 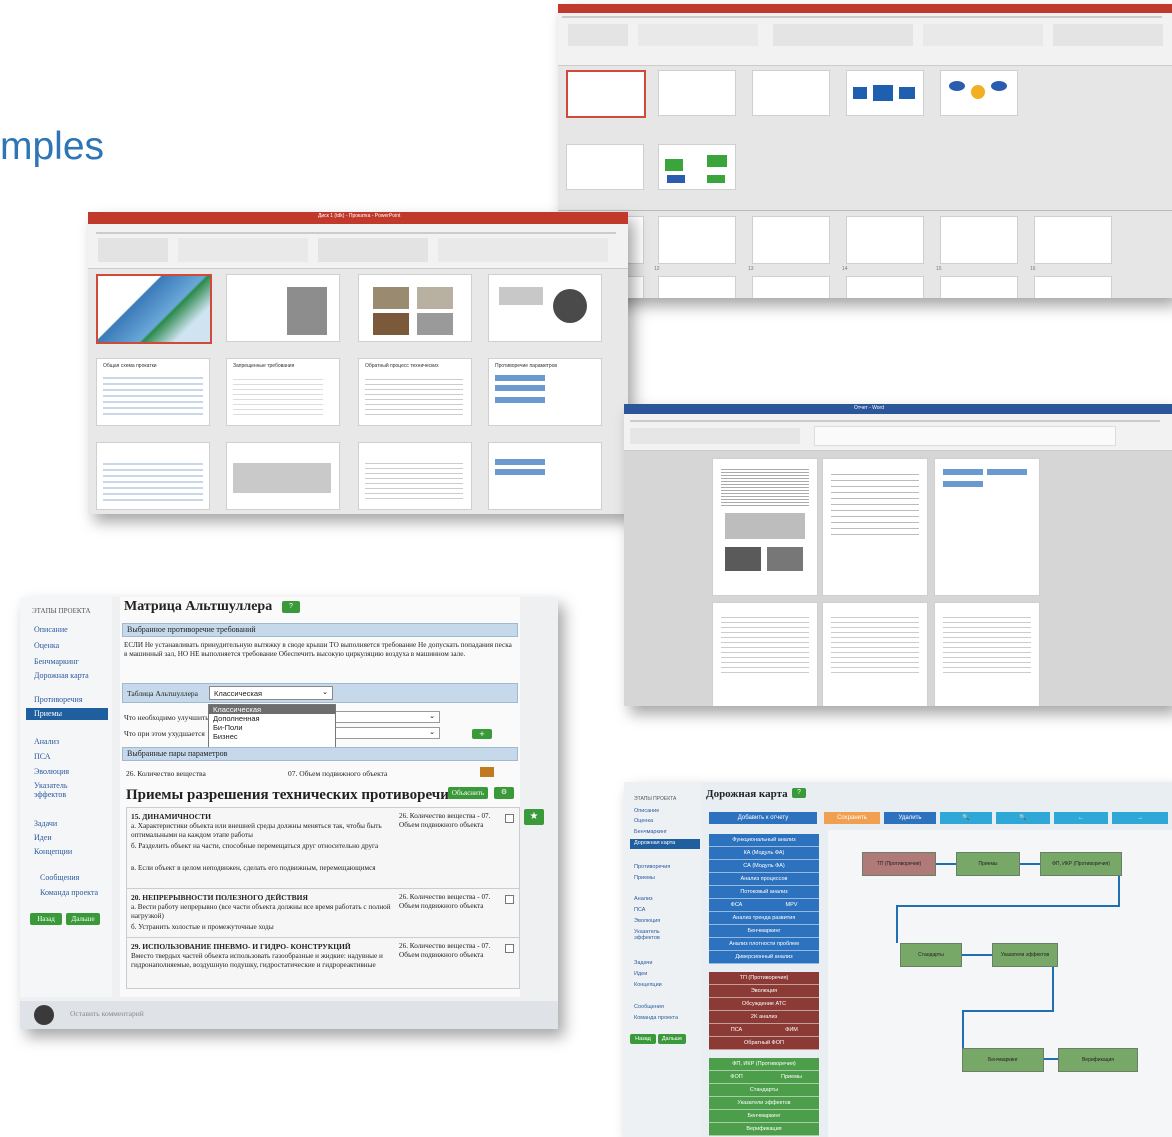 What do you see at coordinates (45, 823) in the screenshot?
I see `sidebar-item-tasks: Задачи` at bounding box center [45, 823].